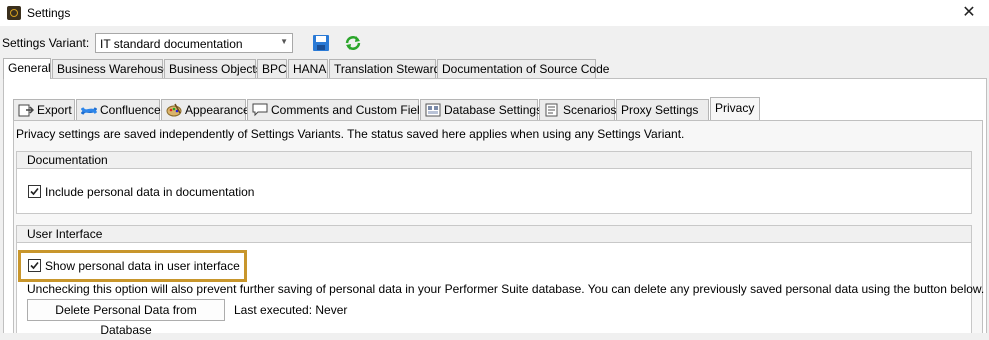  What do you see at coordinates (662, 109) in the screenshot?
I see `tab-proxy-settings: Proxy Settings` at bounding box center [662, 109].